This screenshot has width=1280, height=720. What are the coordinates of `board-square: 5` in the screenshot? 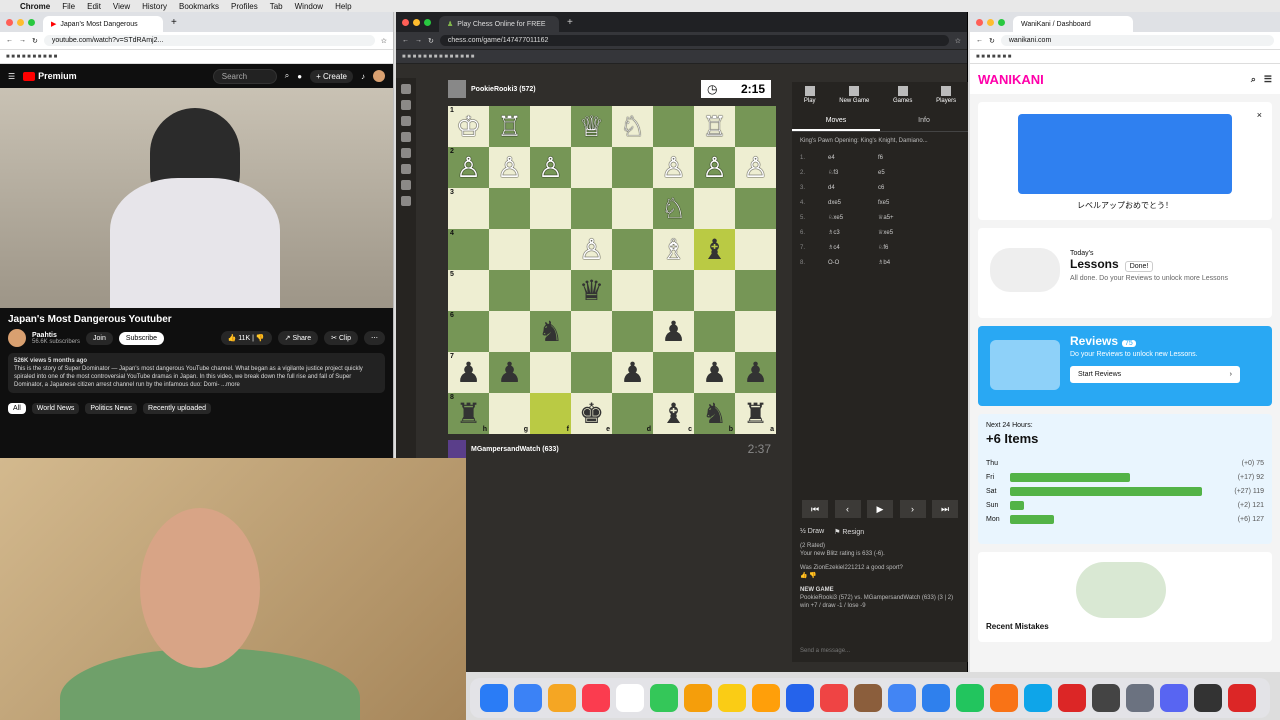 It's located at (468, 290).